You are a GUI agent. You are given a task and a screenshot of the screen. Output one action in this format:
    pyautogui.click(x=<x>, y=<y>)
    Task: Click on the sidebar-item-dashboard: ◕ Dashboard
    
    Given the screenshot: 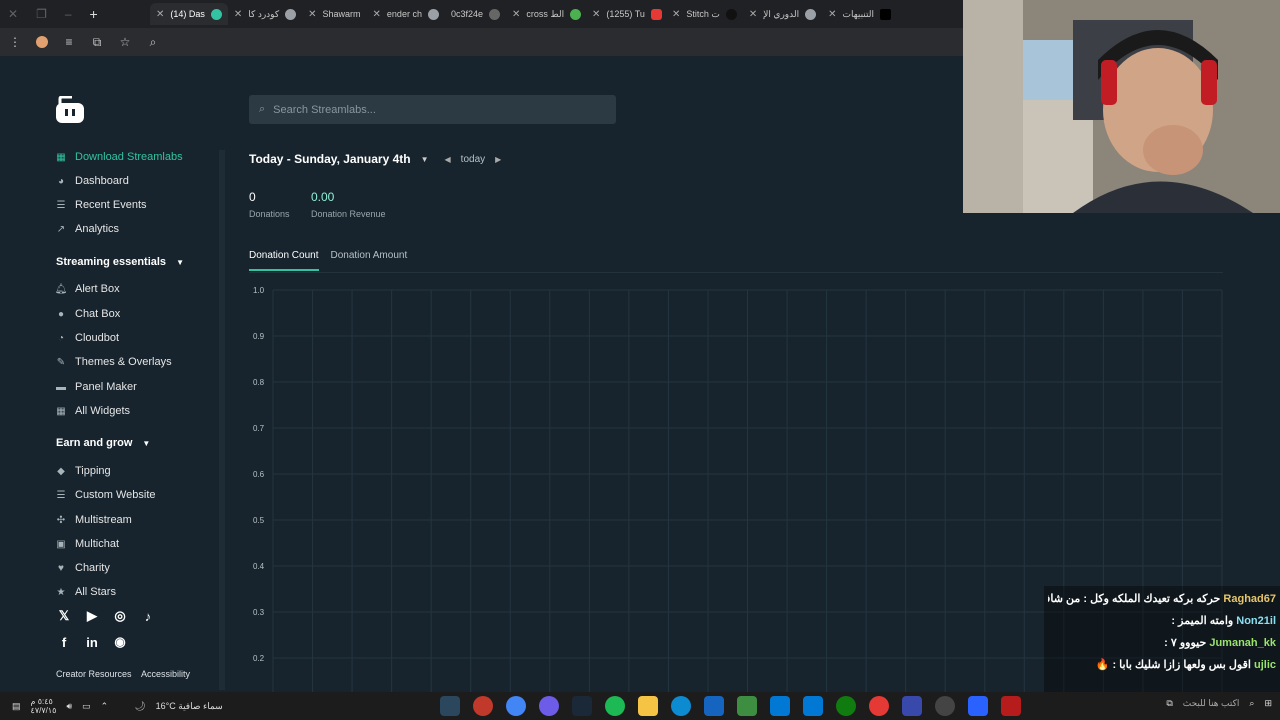 What is the action you would take?
    pyautogui.click(x=92, y=181)
    